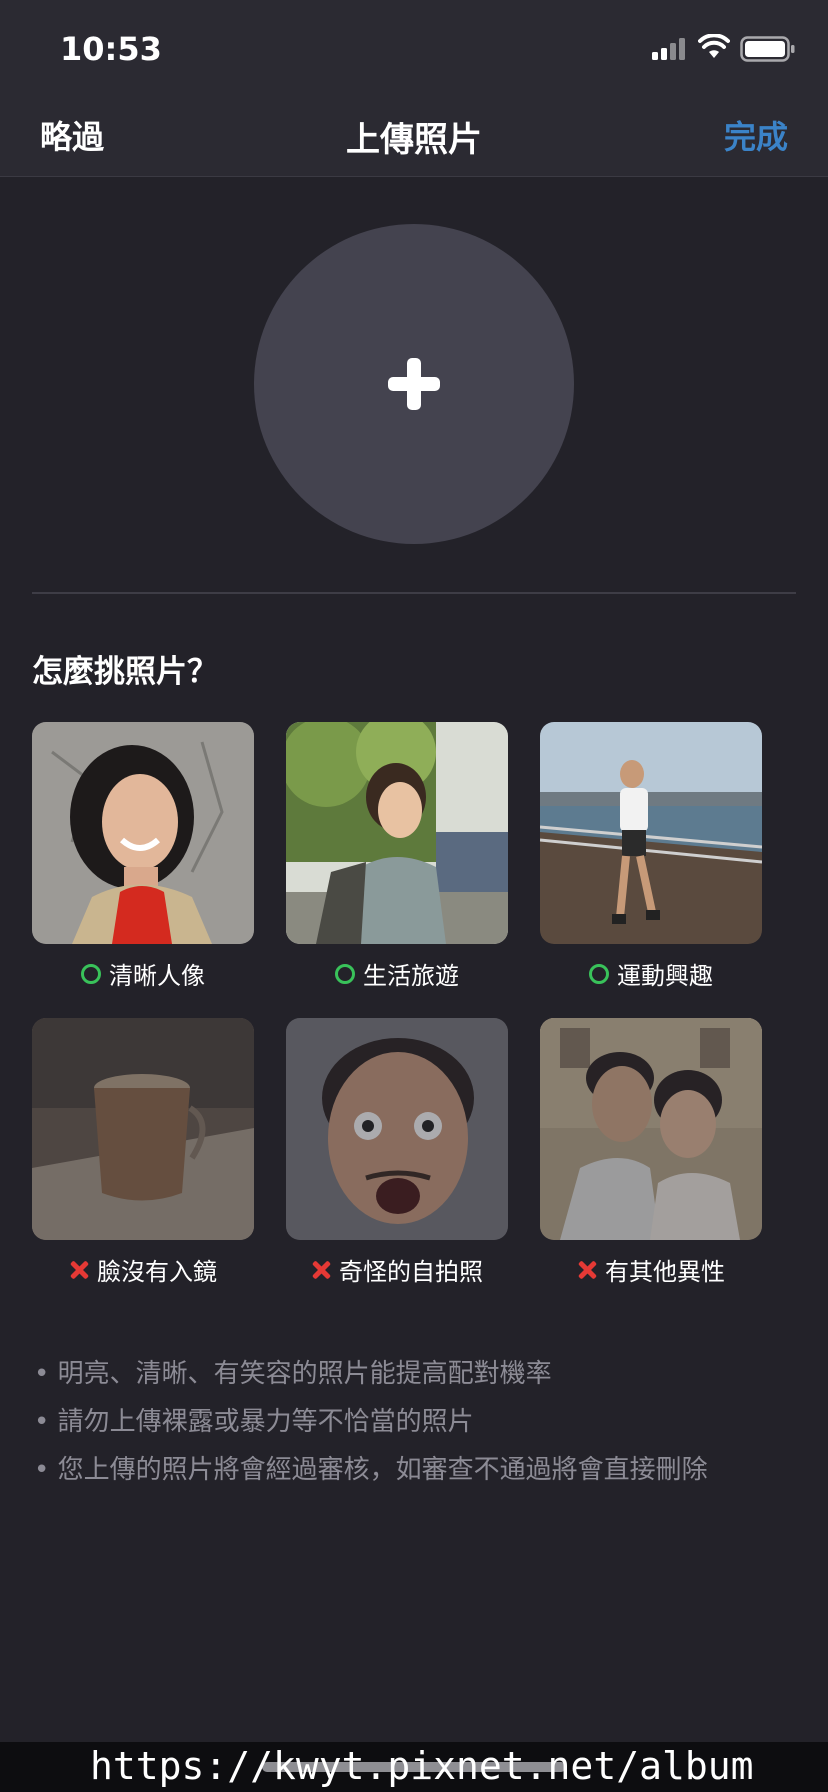 The width and height of the screenshot is (828, 1792). Describe the element at coordinates (111, 49) in the screenshot. I see `status-time: 10:53` at that location.